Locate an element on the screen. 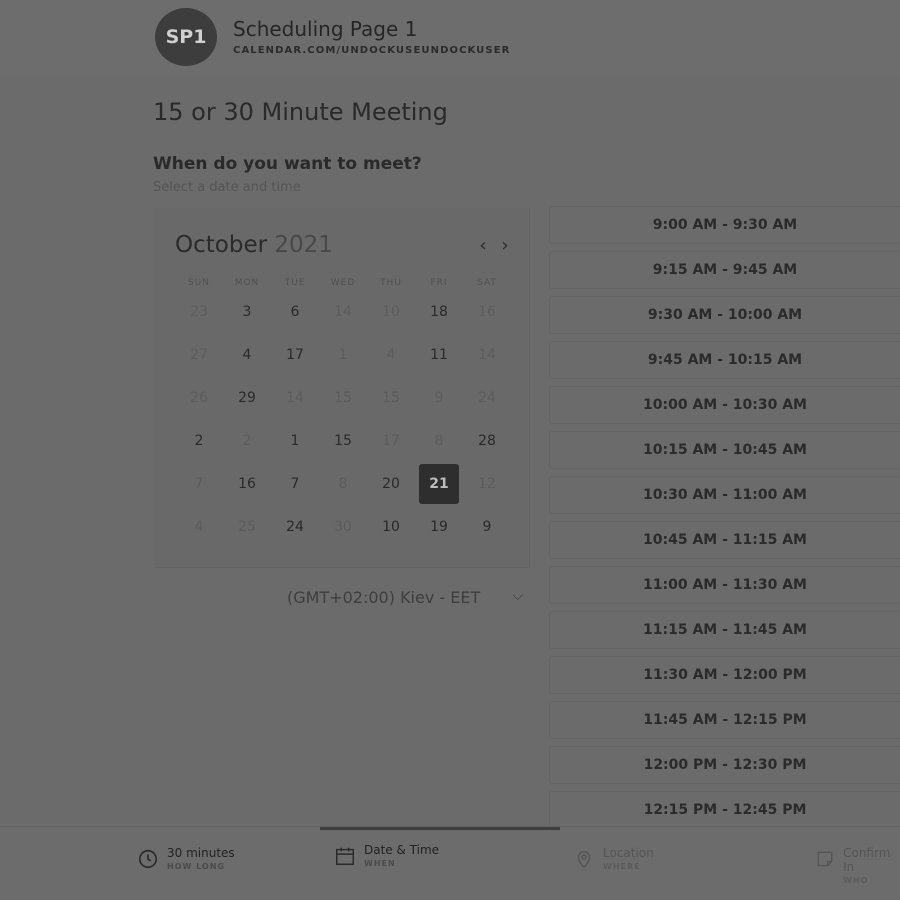  calendar-day-number: 4 is located at coordinates (391, 355).